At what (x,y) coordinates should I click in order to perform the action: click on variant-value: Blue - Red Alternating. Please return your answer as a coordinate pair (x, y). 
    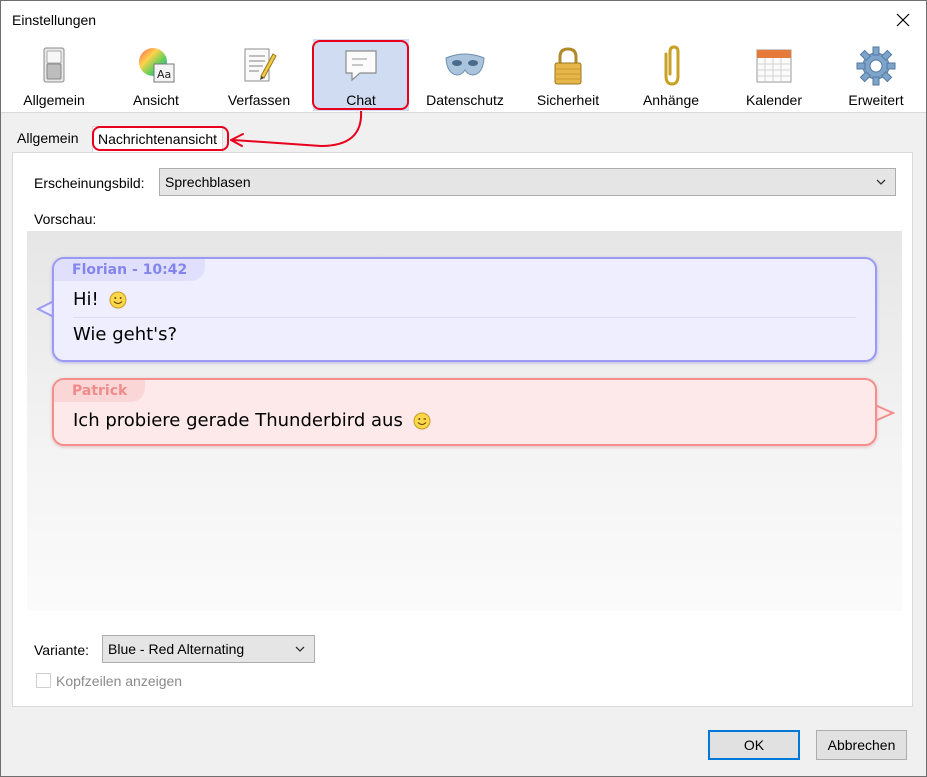
    Looking at the image, I should click on (176, 649).